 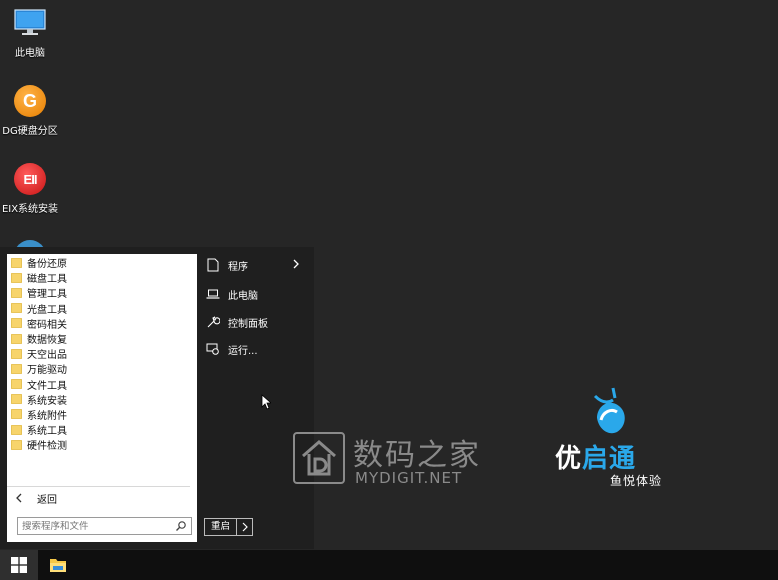 I want to click on back-label: 返回, so click(x=47, y=500).